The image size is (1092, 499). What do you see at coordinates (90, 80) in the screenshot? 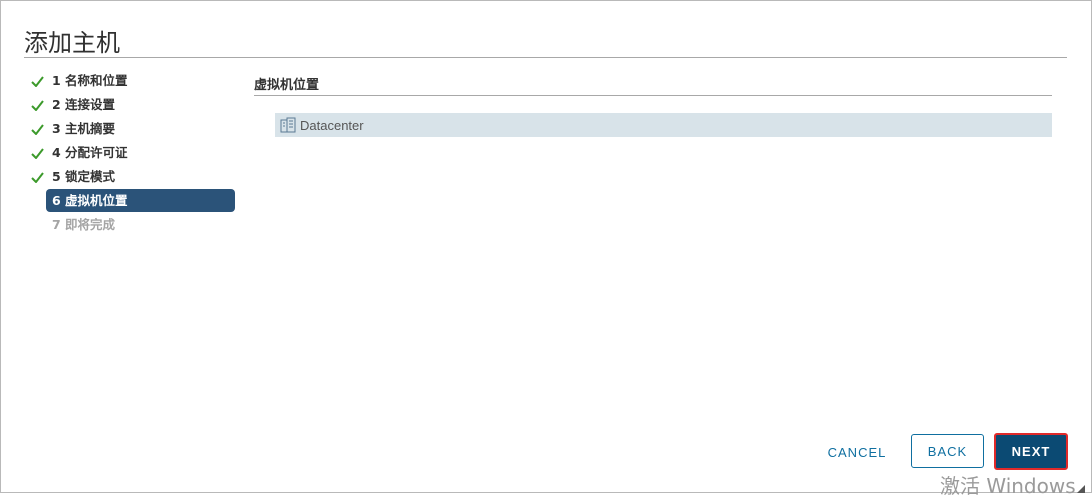
I see `step-label: 1 名称和位置` at bounding box center [90, 80].